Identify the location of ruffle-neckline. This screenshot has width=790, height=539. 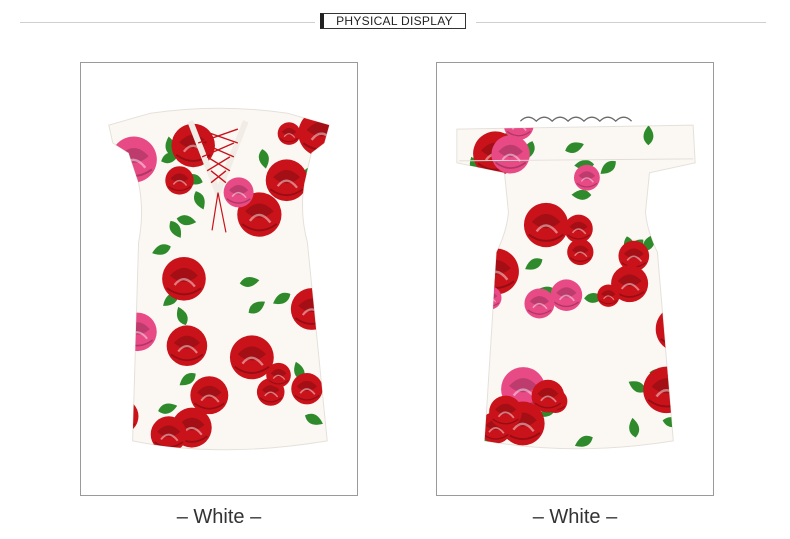
(576, 119).